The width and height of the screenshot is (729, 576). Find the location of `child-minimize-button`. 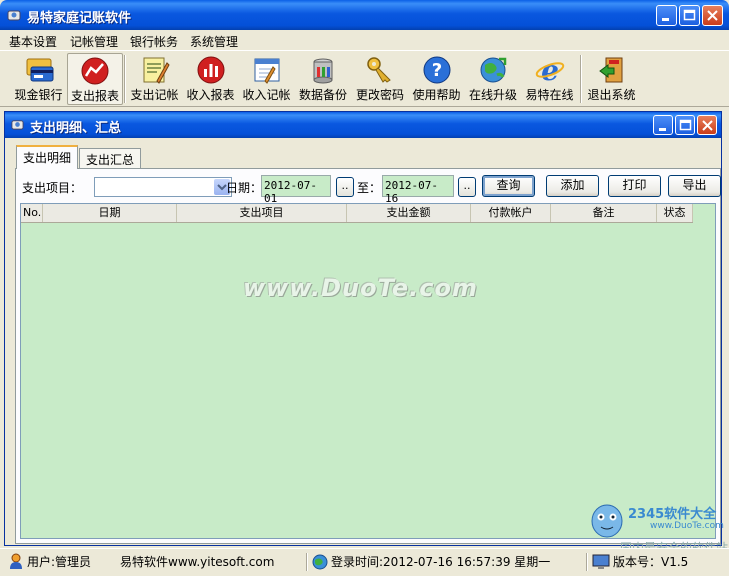

child-minimize-button is located at coordinates (663, 125).